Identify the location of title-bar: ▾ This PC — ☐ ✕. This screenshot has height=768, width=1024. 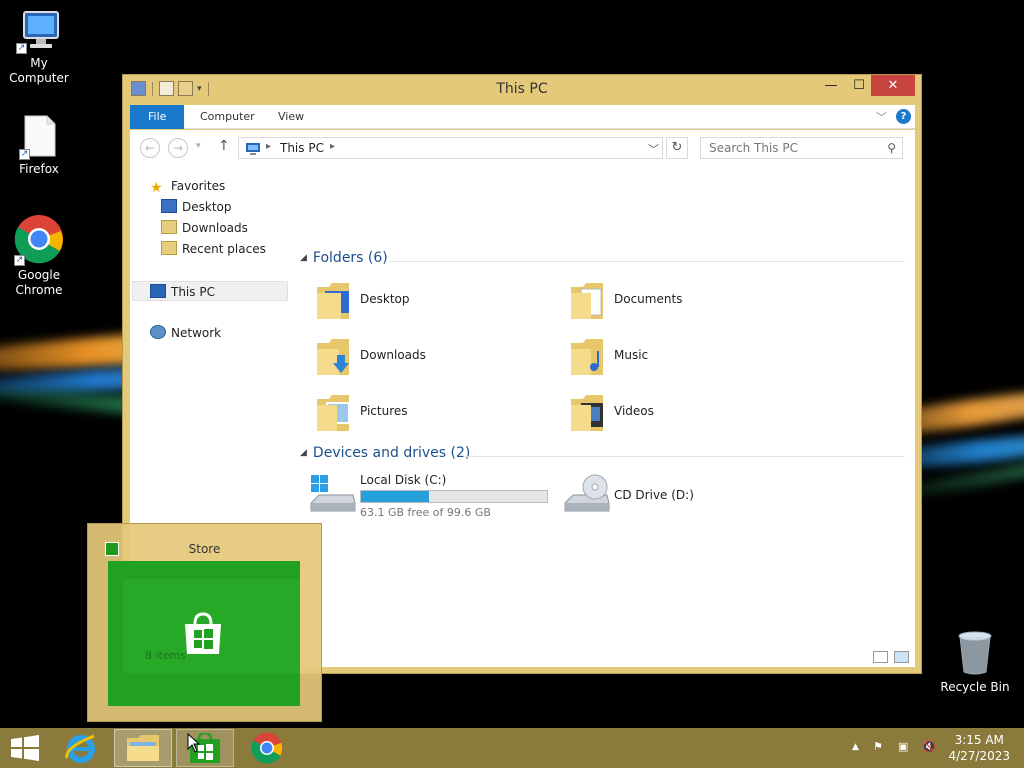
(522, 89).